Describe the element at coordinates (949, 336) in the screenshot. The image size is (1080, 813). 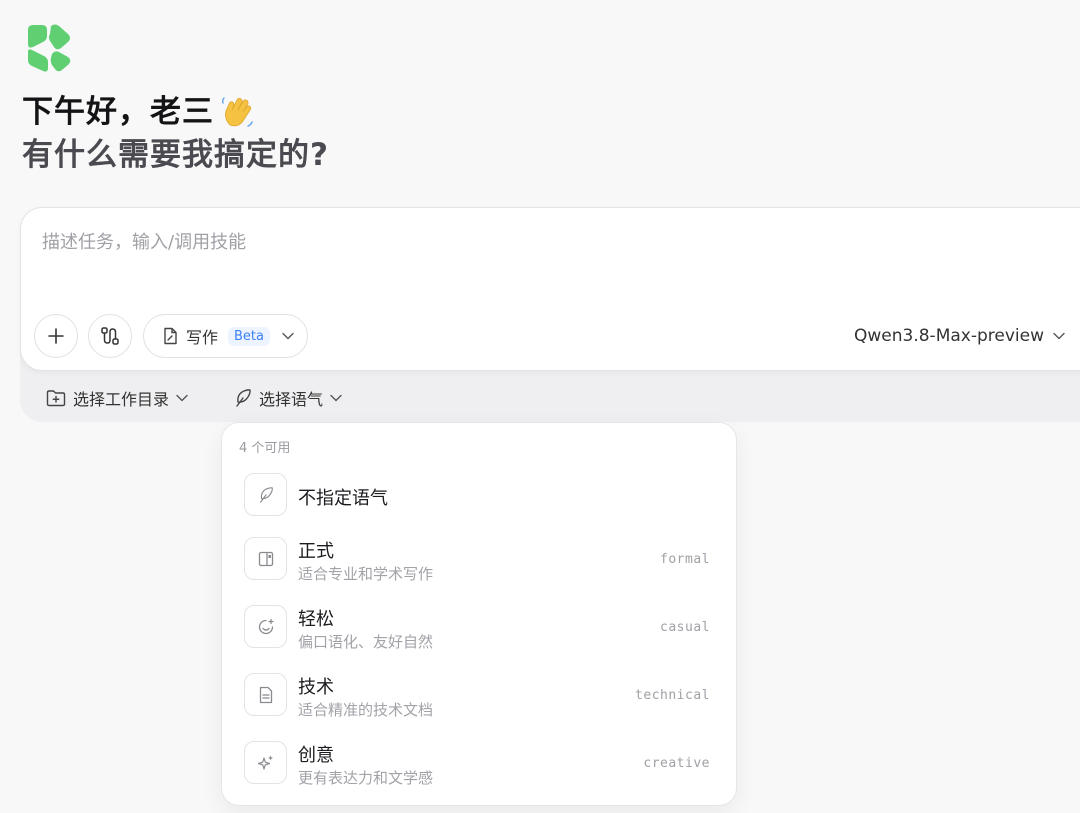
I see `model-name: Qwen3.8-Max-preview` at that location.